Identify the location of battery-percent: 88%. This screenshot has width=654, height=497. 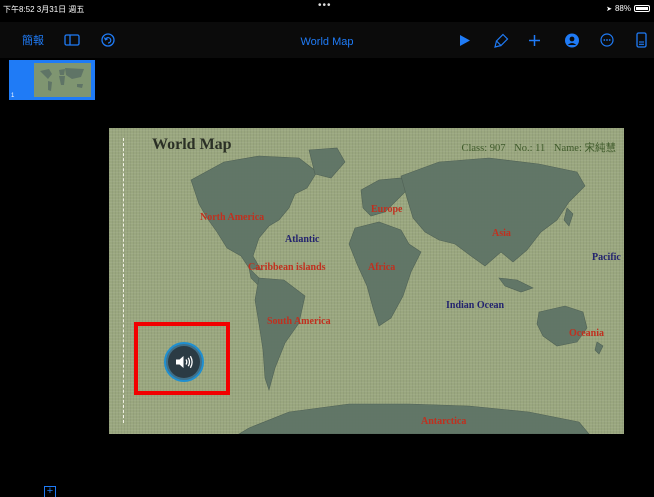
(622, 8).